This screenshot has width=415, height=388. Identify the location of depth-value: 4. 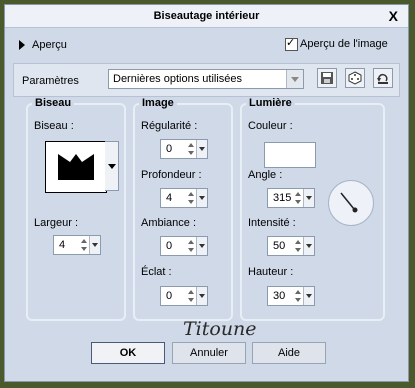
(169, 198).